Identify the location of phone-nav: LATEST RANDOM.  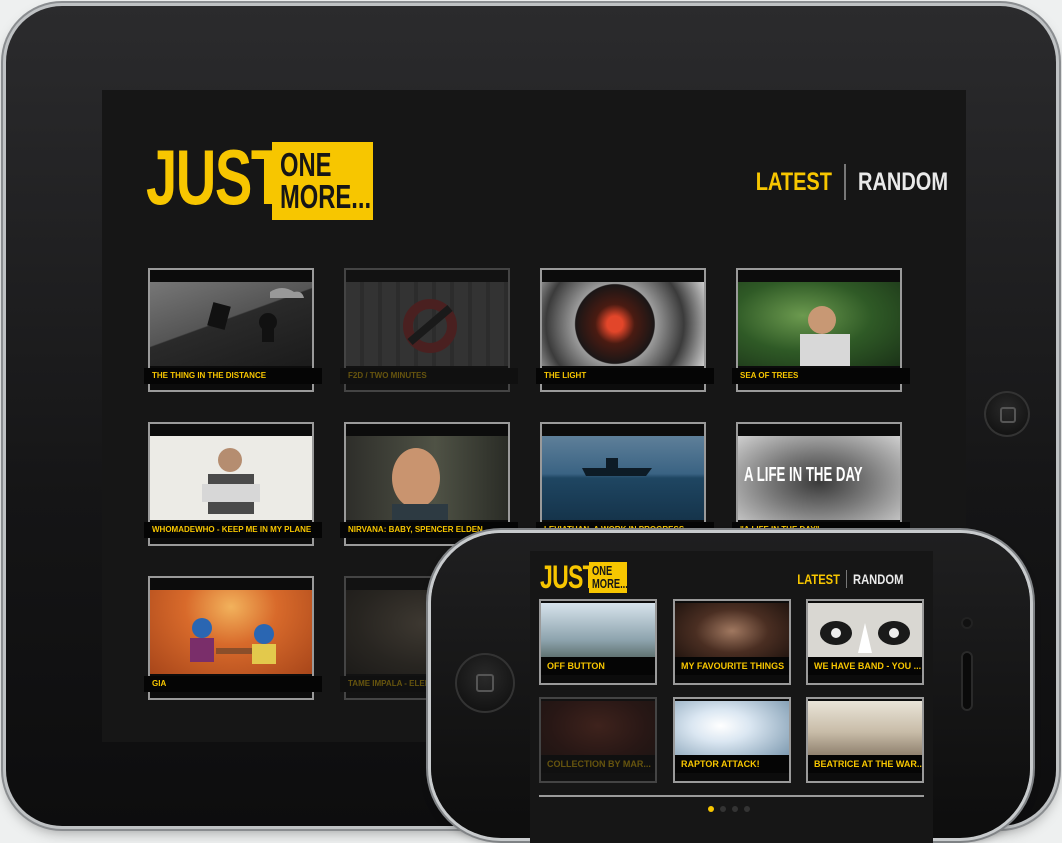
(847, 579).